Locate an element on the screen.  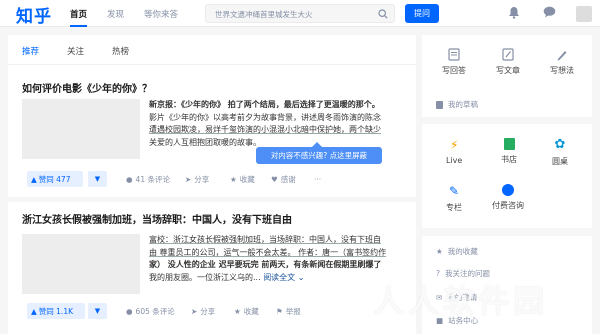
tab-follow: 关注 is located at coordinates (75, 51).